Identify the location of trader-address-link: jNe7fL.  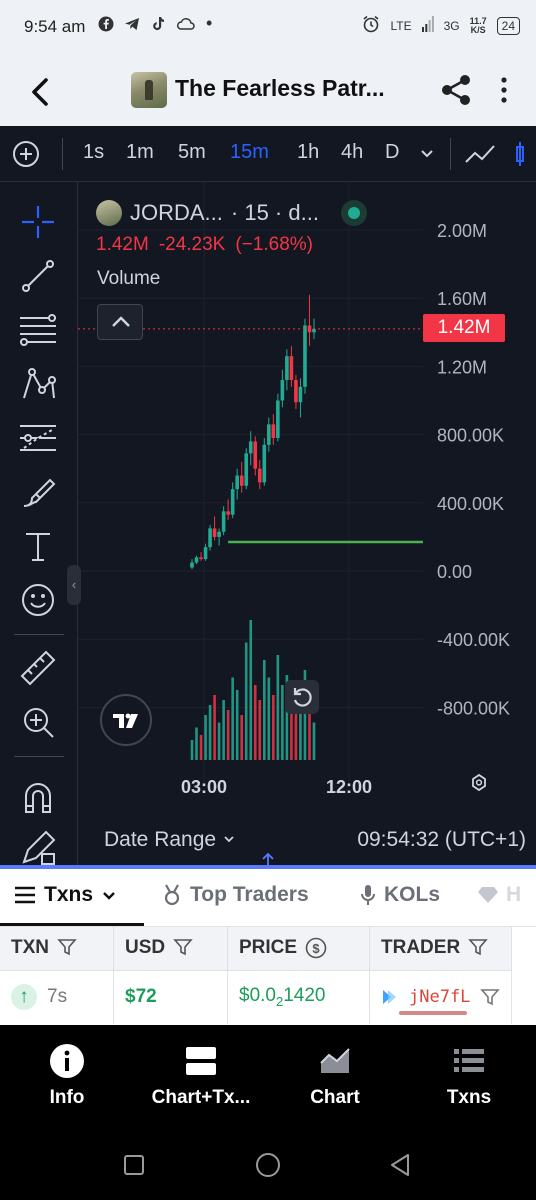
(439, 997).